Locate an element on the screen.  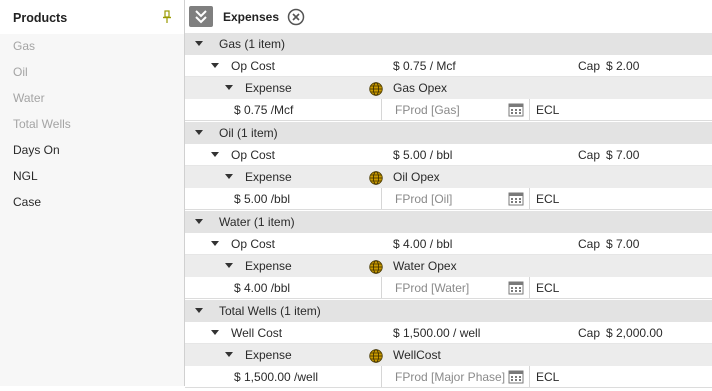
expense-detail-row: $ 0.75 /Mcf FProd [Gas] ECL is located at coordinates (448, 110).